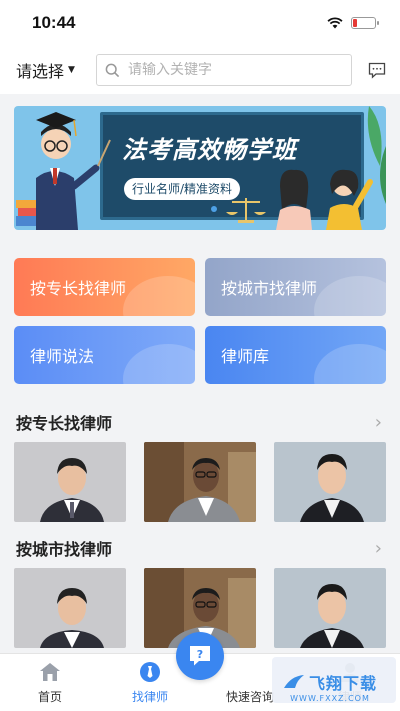 This screenshot has height=711, width=400. Describe the element at coordinates (245, 356) in the screenshot. I see `tile-label: 律师库` at that location.